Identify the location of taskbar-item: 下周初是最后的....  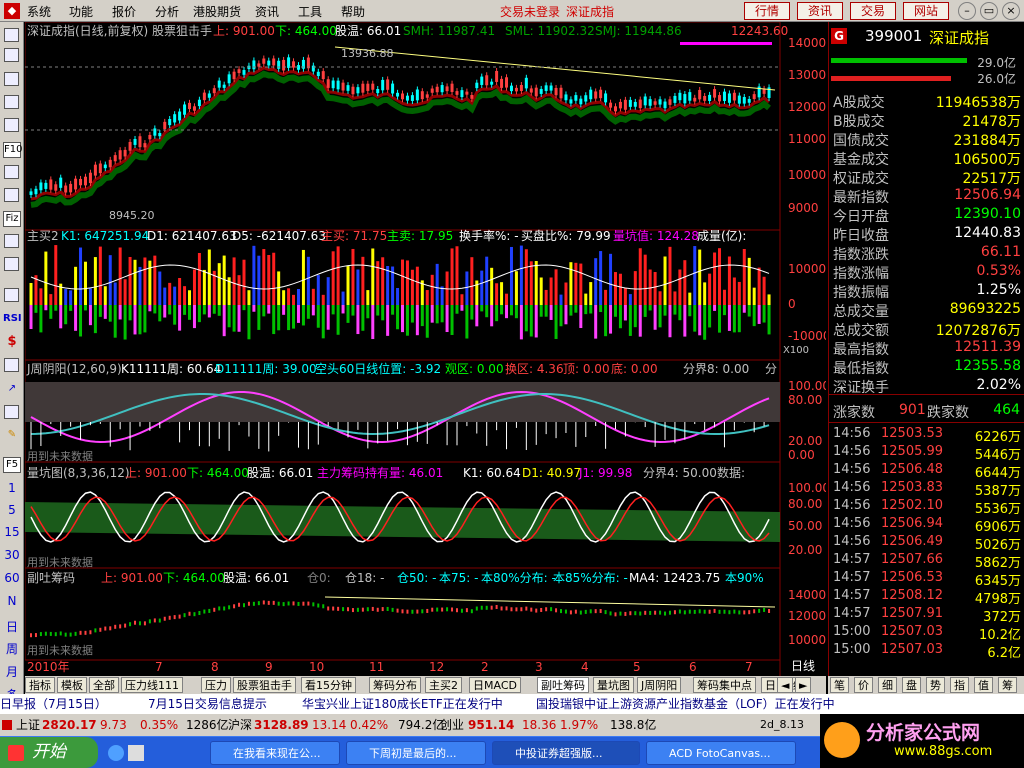
(416, 753).